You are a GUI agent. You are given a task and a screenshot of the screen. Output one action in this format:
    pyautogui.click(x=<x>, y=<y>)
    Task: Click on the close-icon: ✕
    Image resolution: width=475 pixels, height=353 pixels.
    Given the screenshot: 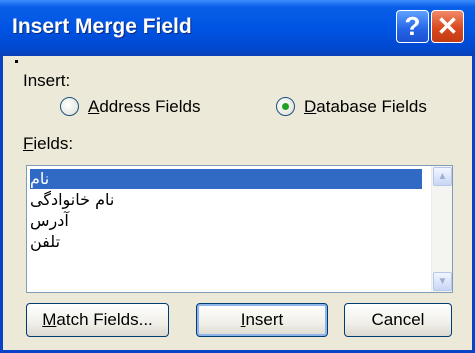 What is the action you would take?
    pyautogui.click(x=447, y=26)
    